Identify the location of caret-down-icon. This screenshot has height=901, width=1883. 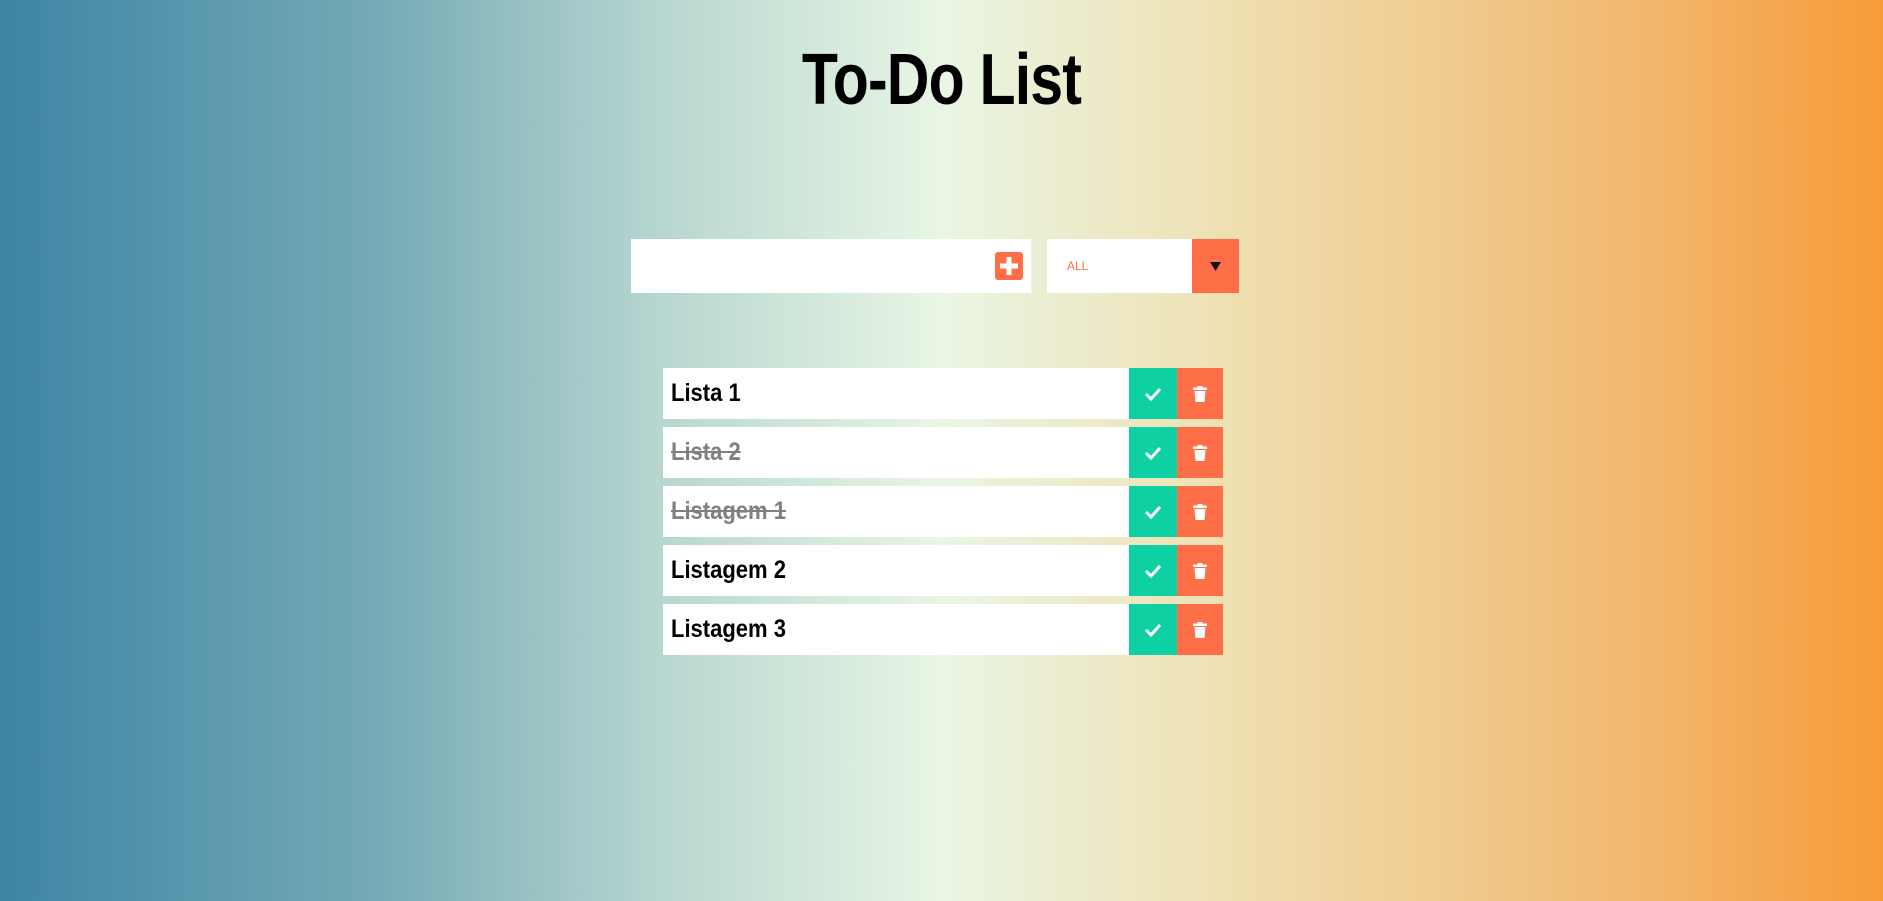
(1215, 266).